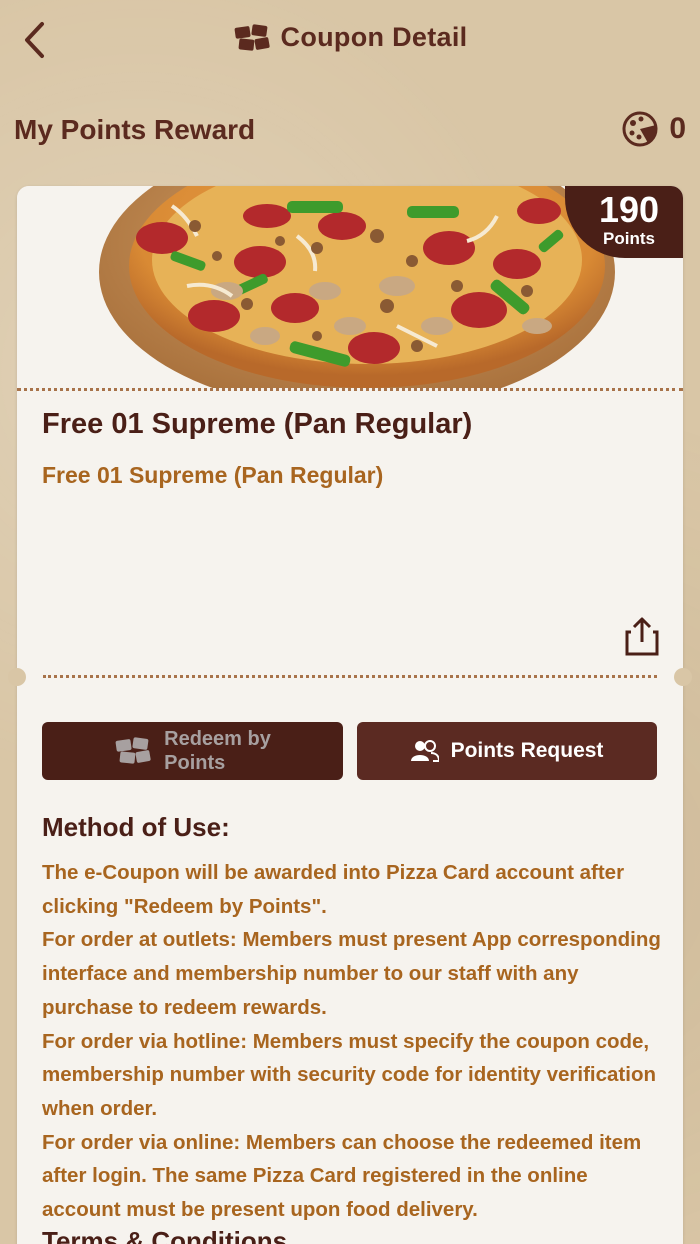  Describe the element at coordinates (683, 677) in the screenshot. I see `card-notch-right` at that location.